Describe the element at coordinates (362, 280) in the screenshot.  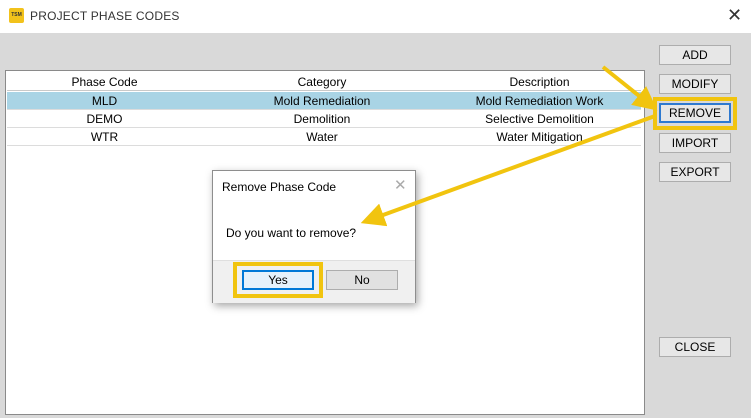
I see `no-button: No` at that location.